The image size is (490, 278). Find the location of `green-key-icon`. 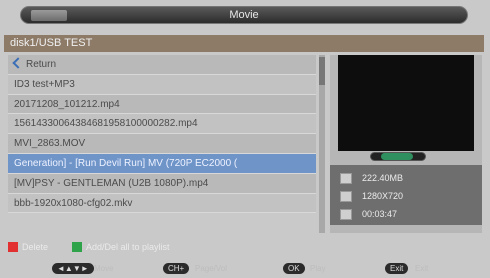

green-key-icon is located at coordinates (77, 247).